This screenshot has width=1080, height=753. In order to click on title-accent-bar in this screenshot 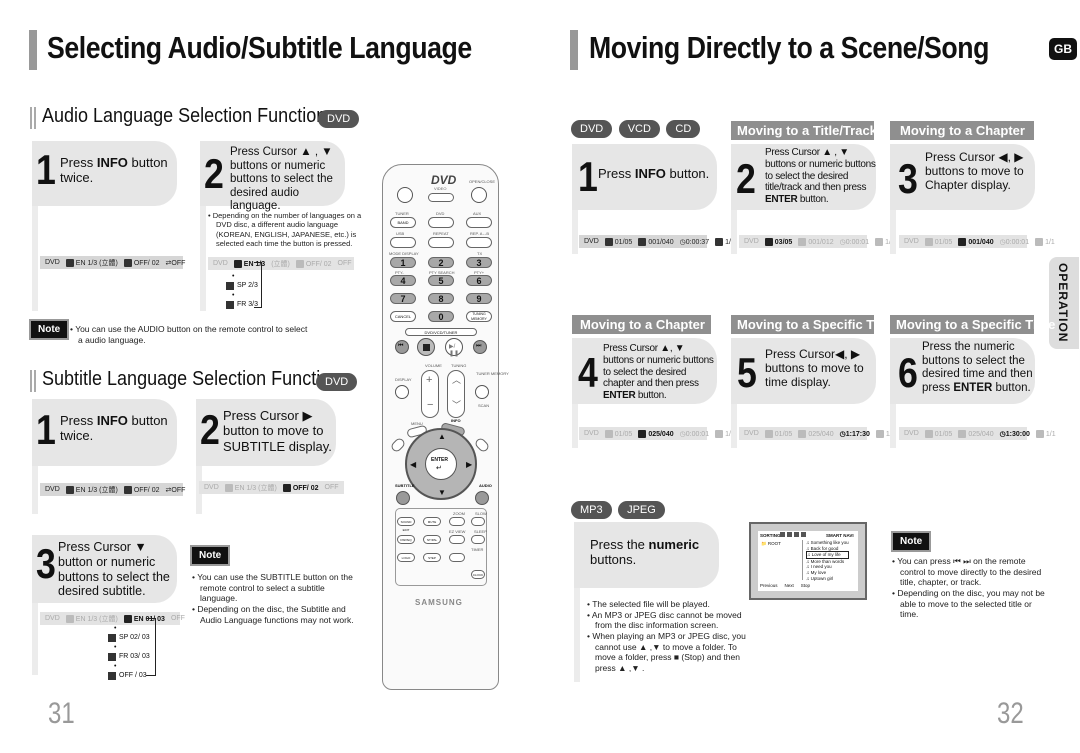, I will do `click(33, 50)`.